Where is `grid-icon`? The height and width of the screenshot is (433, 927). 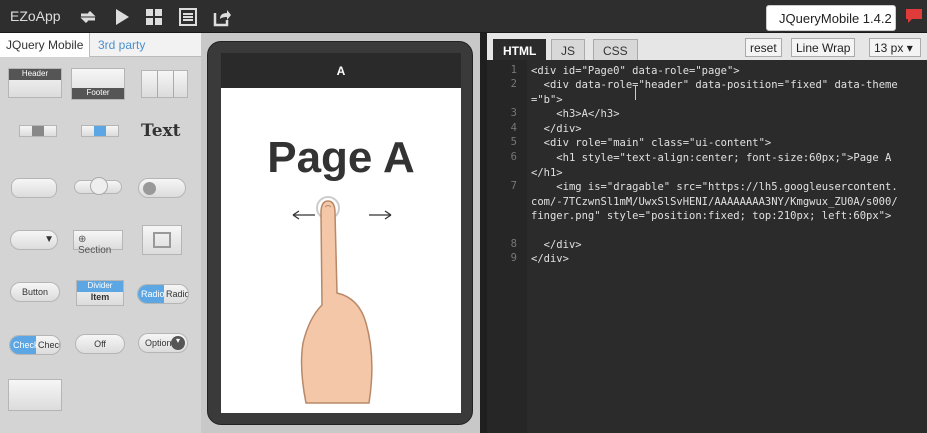
grid-icon is located at coordinates (154, 17).